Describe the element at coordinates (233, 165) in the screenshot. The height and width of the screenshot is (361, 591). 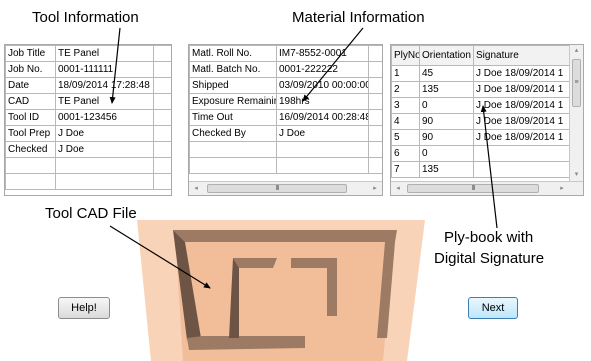
I see `material-field-label` at that location.